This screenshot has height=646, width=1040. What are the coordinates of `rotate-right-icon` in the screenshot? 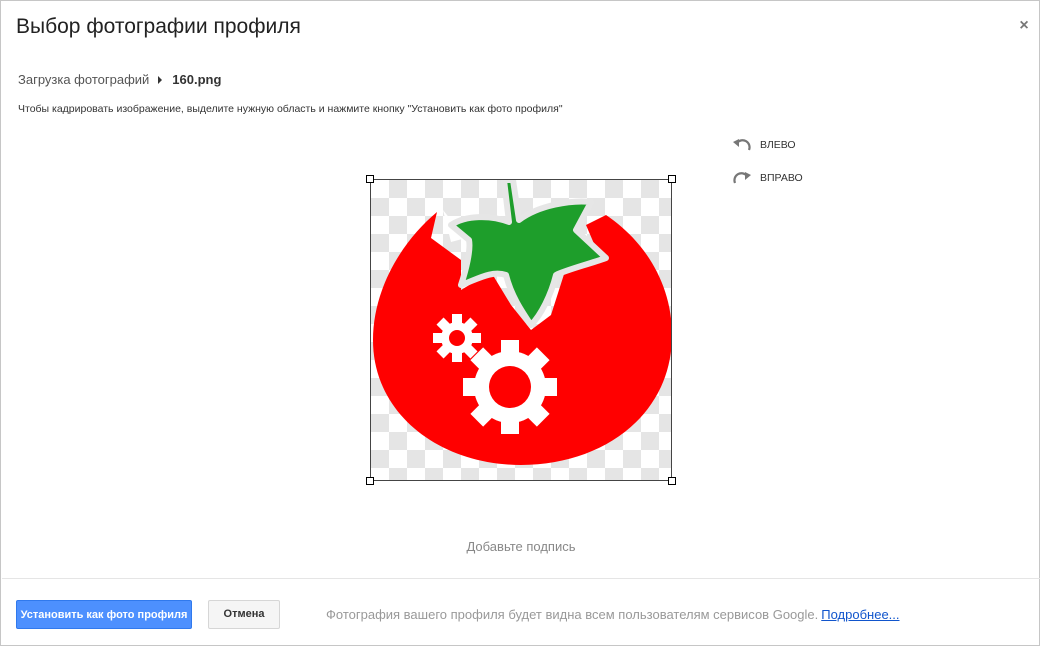 It's located at (742, 178).